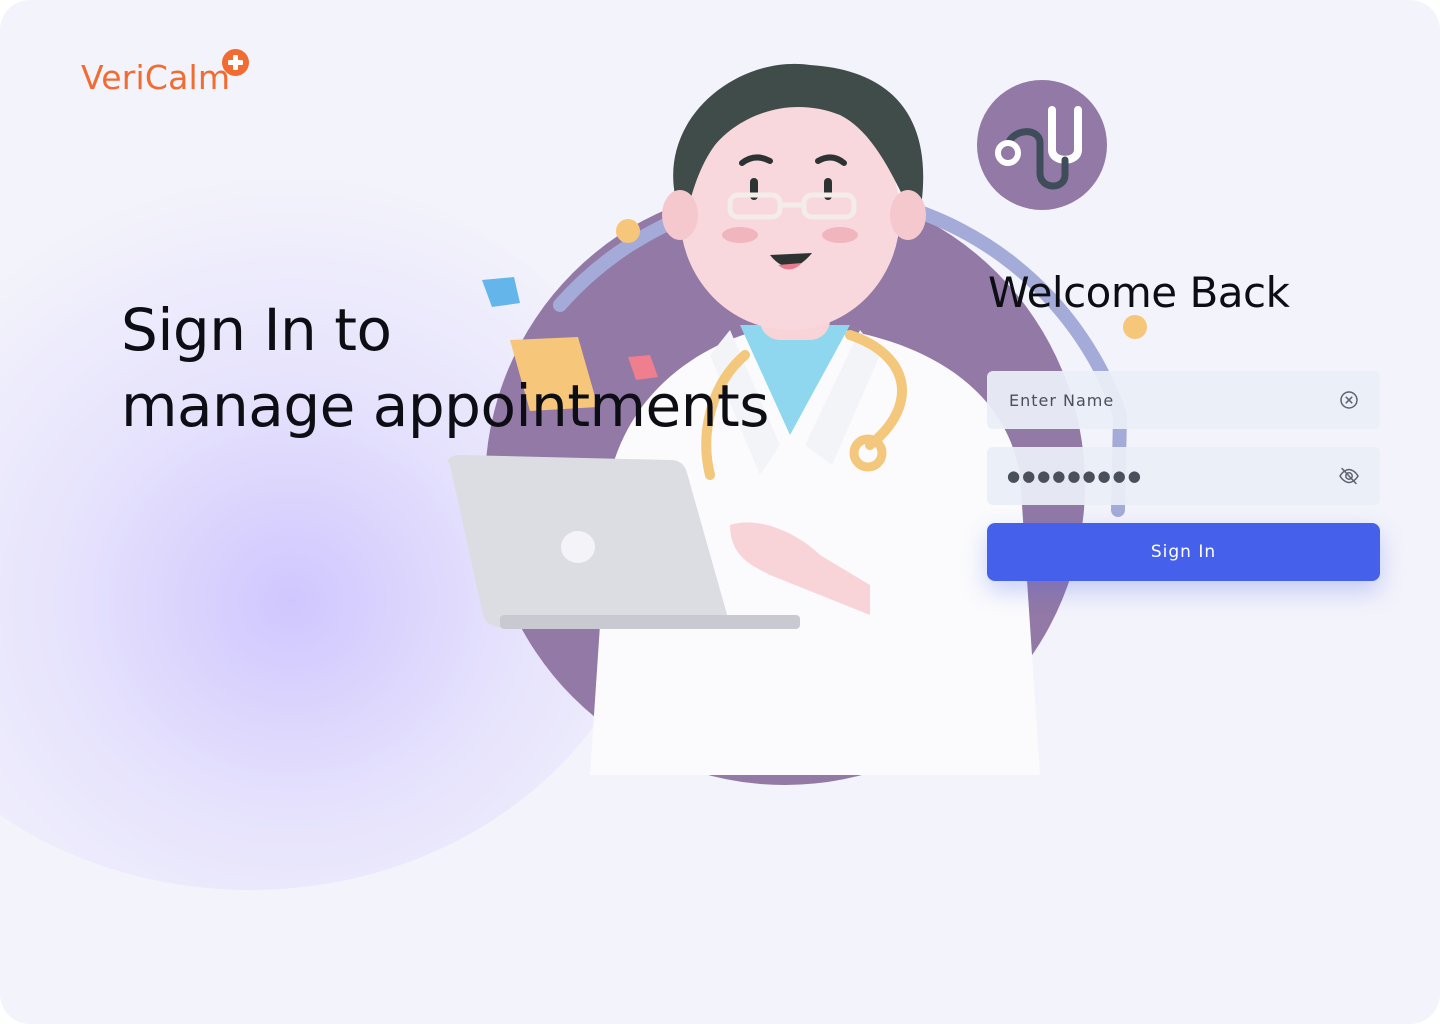 The width and height of the screenshot is (1440, 1024). I want to click on page-headline: Sign In to manage appointments, so click(445, 368).